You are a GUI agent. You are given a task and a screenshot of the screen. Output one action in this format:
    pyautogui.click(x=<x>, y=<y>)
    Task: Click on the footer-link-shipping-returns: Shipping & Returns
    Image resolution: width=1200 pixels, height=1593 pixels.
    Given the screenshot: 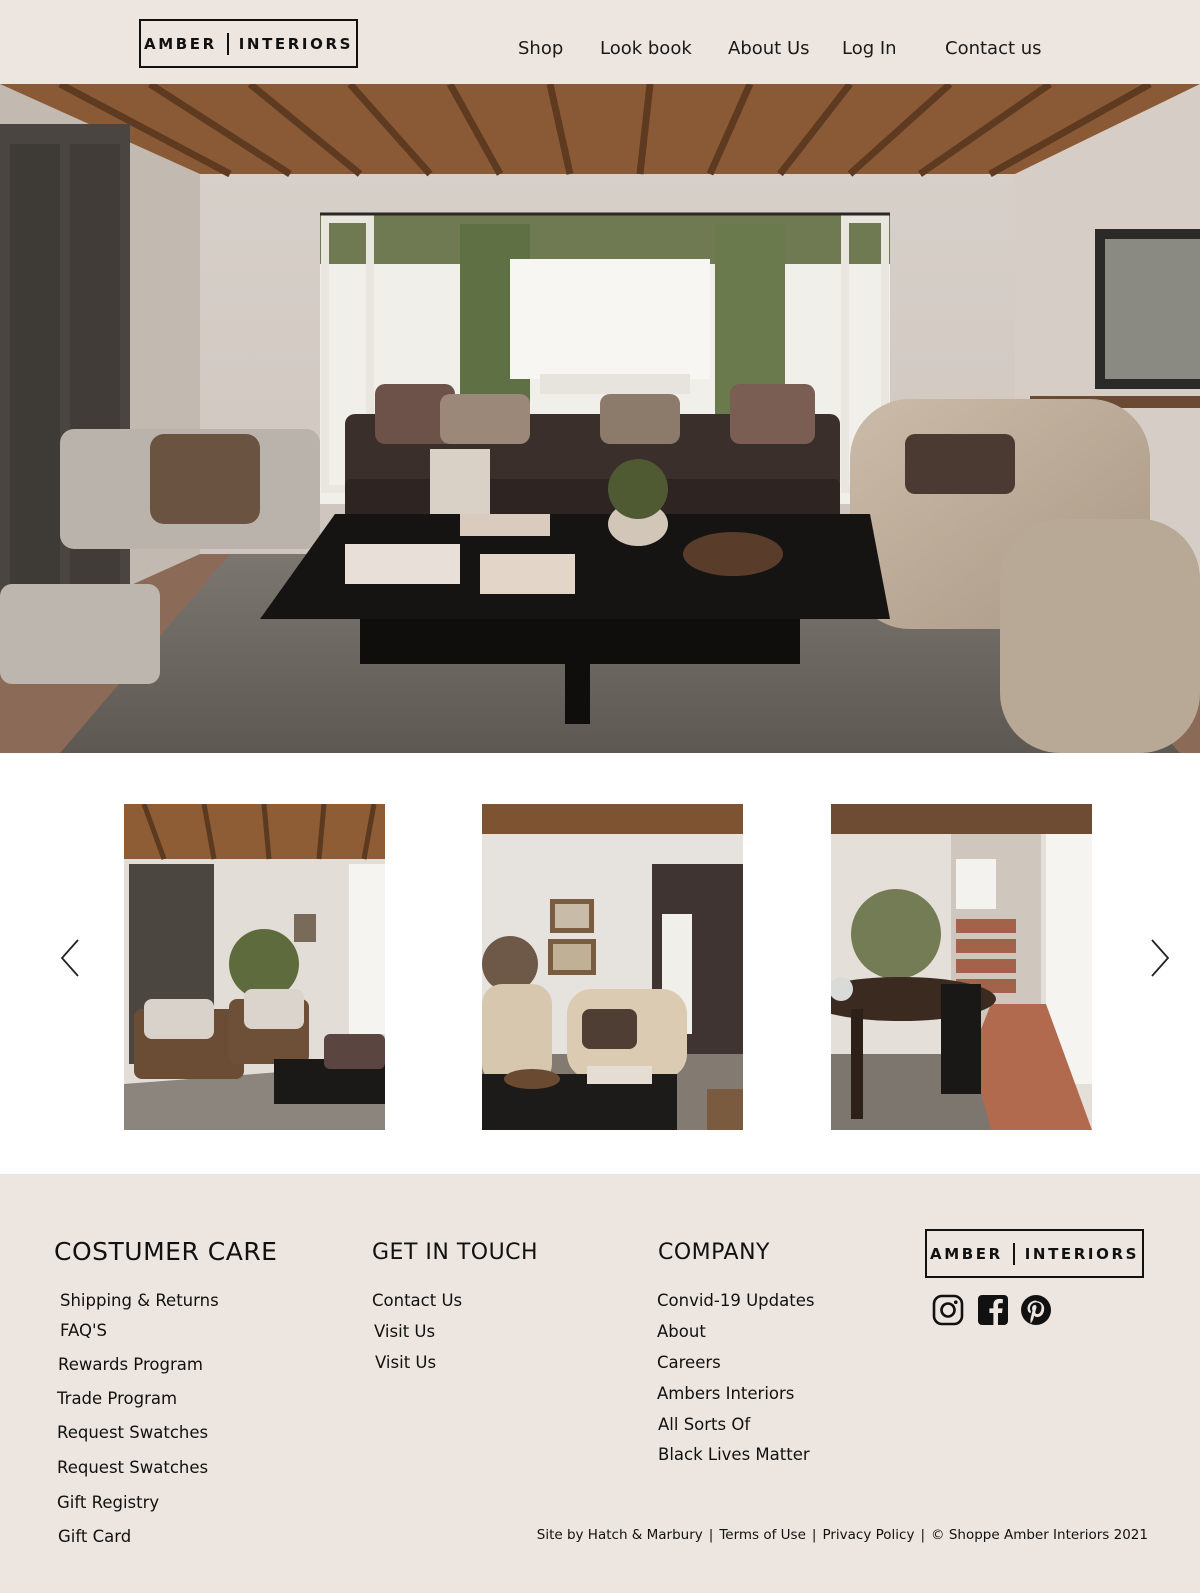 What is the action you would take?
    pyautogui.click(x=139, y=1300)
    